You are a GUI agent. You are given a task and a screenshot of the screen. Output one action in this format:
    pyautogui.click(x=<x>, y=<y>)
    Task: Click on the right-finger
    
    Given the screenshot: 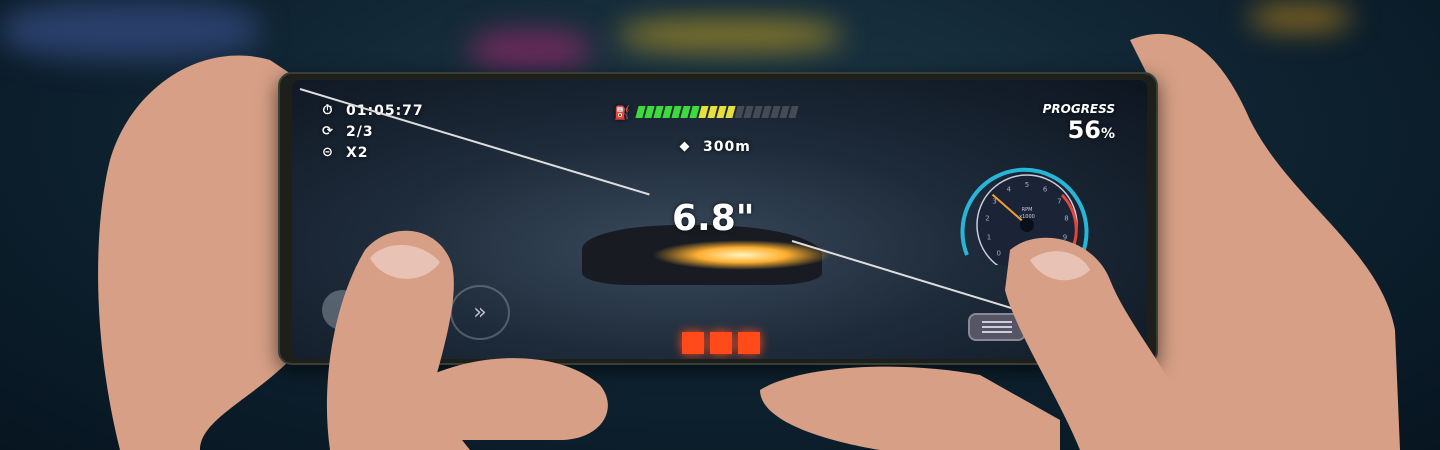 What is the action you would take?
    pyautogui.click(x=910, y=408)
    